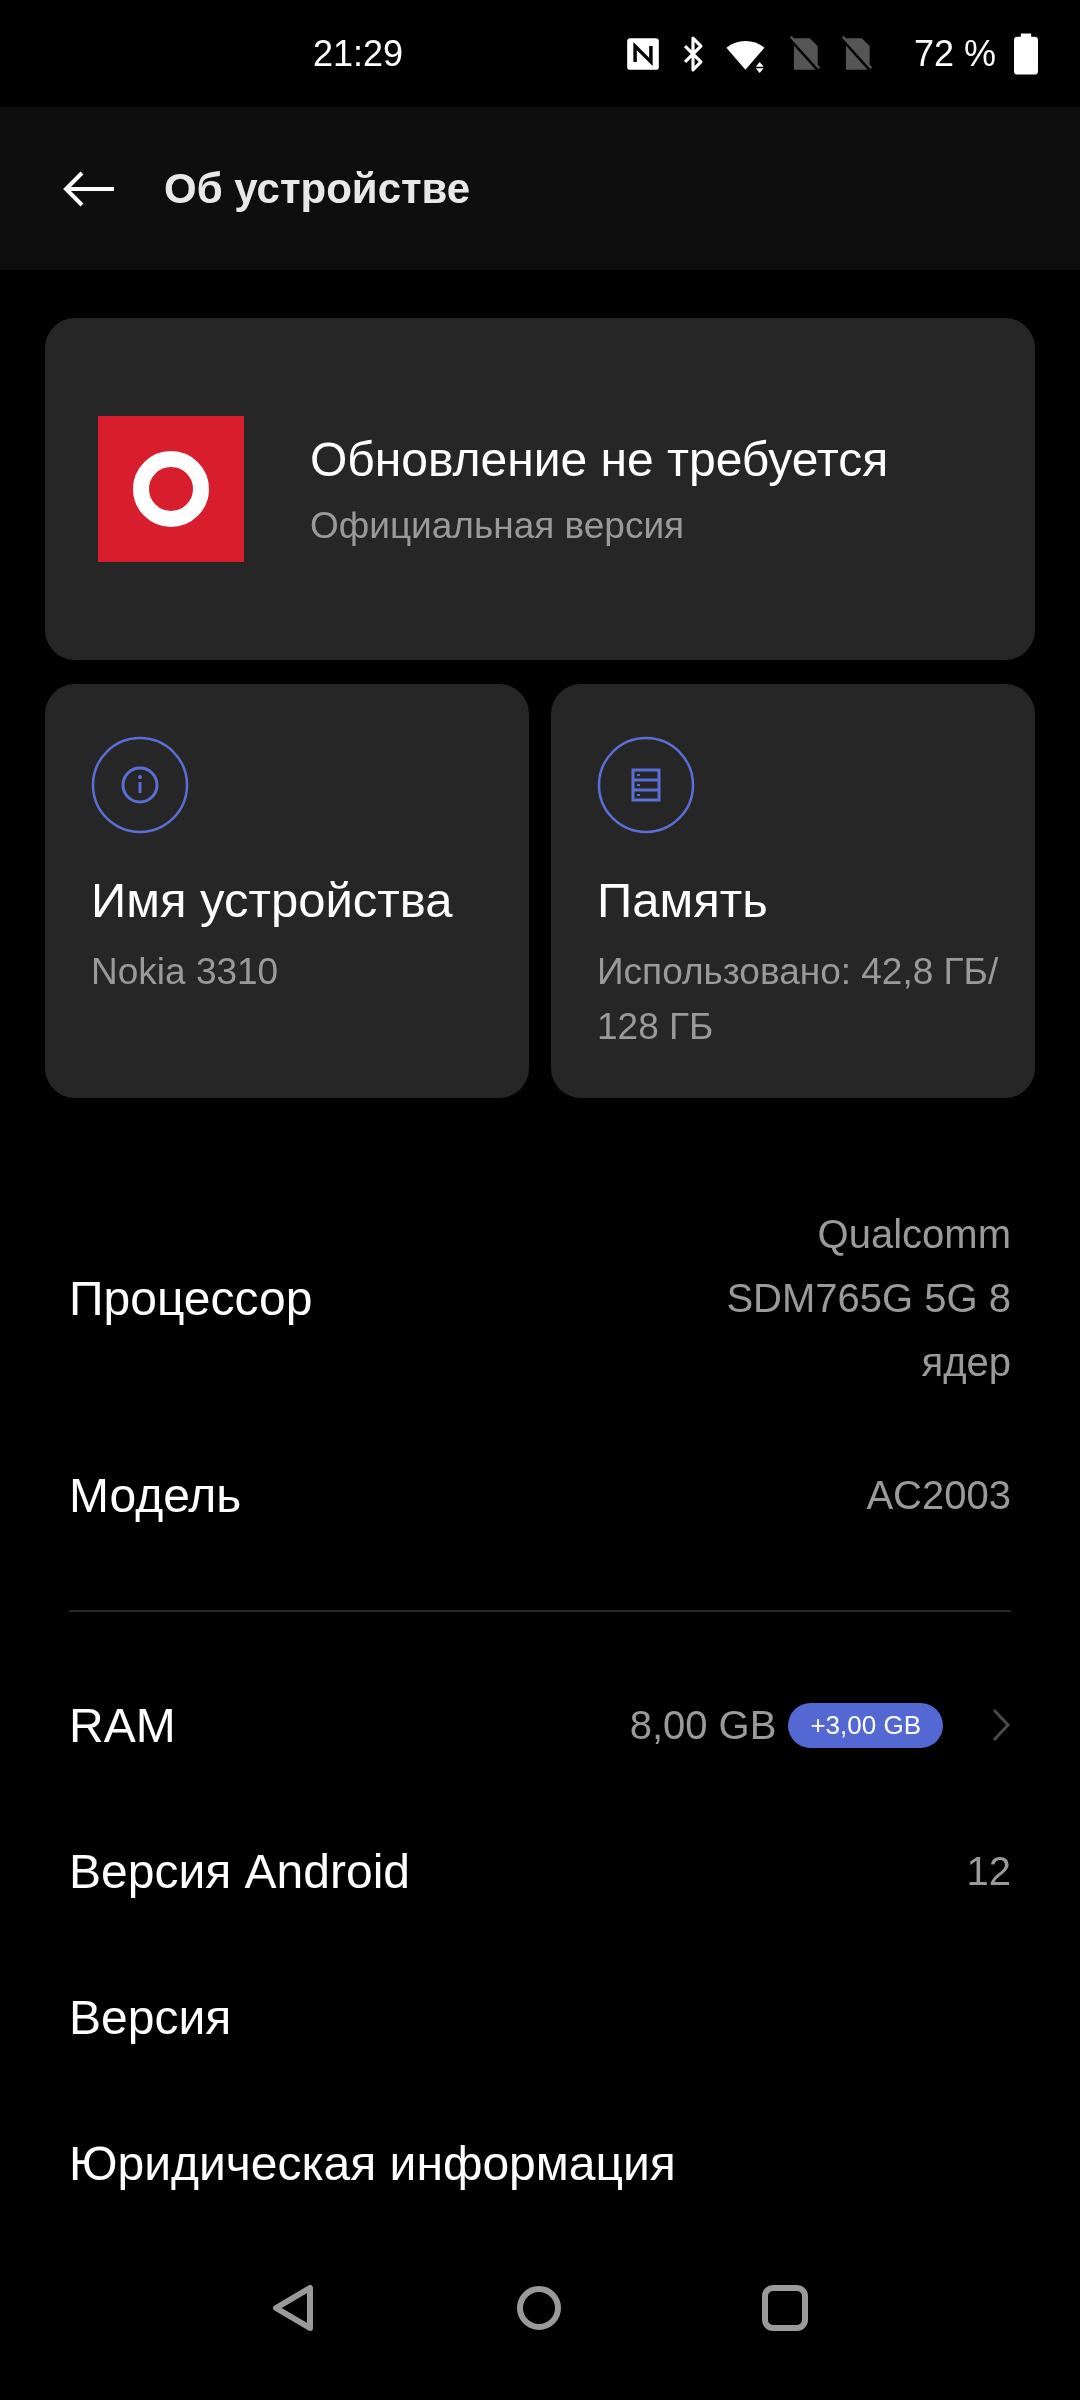 This screenshot has height=2400, width=1080. I want to click on setting-value: AC2003, so click(938, 1496).